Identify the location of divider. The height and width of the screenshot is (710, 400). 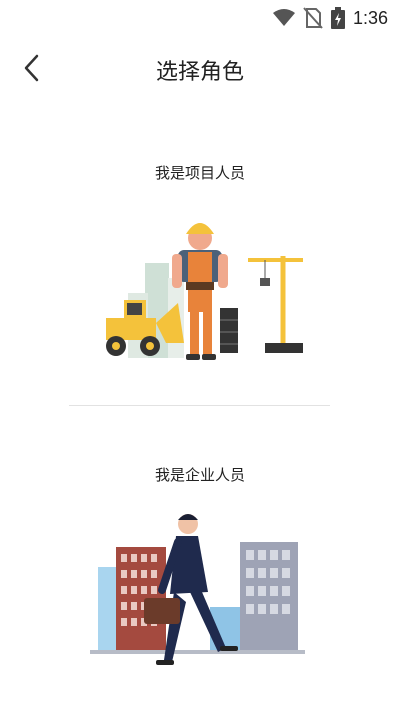
(199, 405).